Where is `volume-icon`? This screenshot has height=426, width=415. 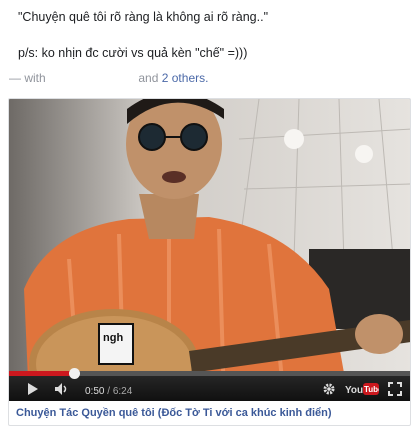 volume-icon is located at coordinates (62, 391).